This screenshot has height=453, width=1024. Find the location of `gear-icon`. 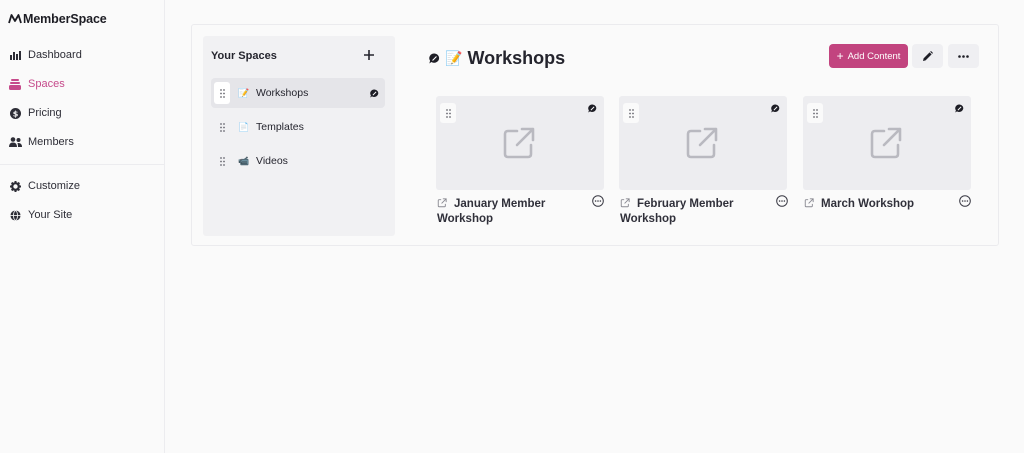

gear-icon is located at coordinates (15, 186).